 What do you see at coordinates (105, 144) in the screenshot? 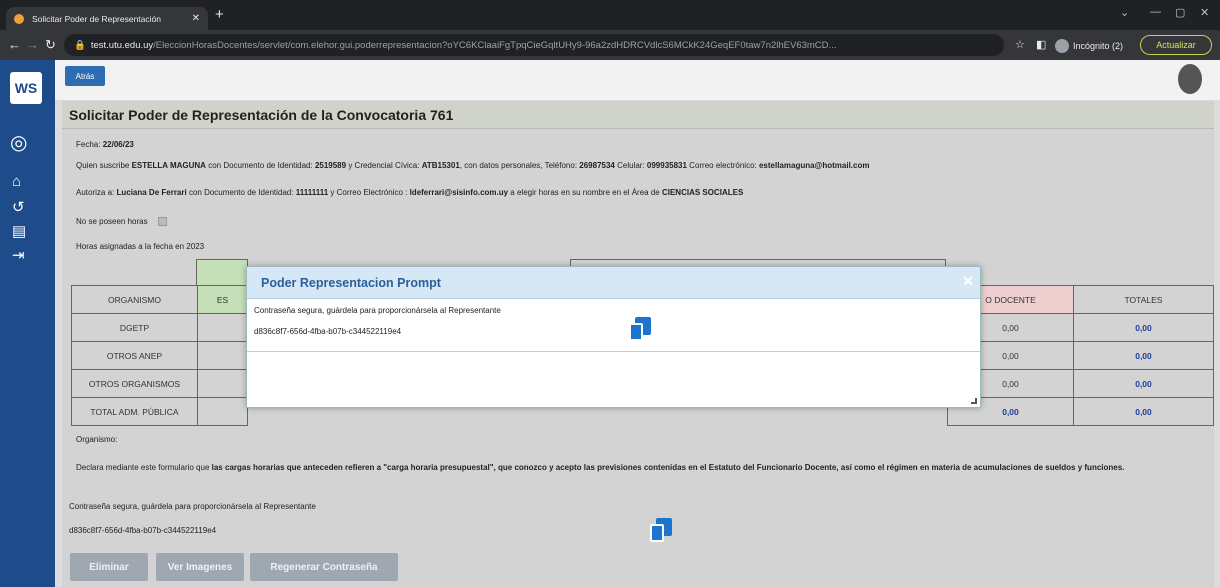
I see `fecha-line: Fecha: 22/06/23` at bounding box center [105, 144].